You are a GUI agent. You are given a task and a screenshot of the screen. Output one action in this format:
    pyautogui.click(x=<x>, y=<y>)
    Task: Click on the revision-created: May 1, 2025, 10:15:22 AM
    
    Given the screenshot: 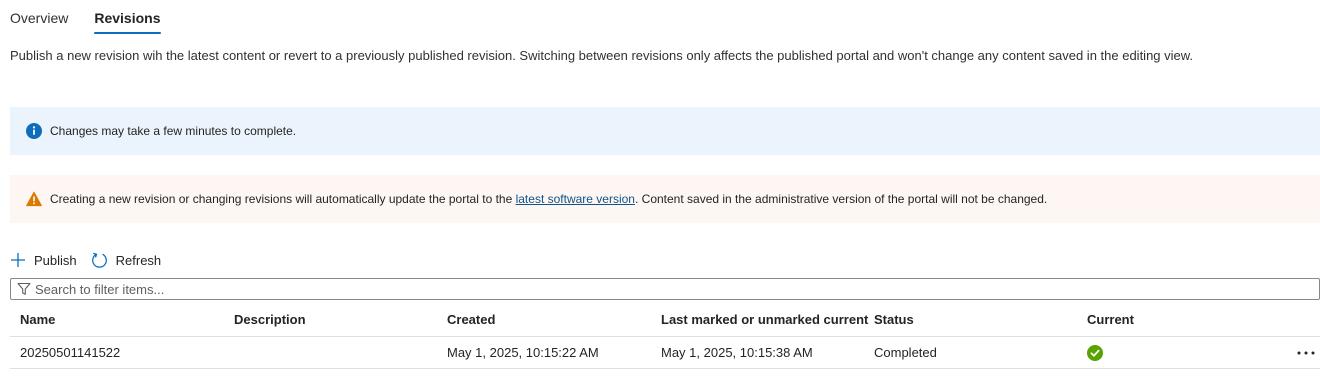 What is the action you would take?
    pyautogui.click(x=523, y=352)
    